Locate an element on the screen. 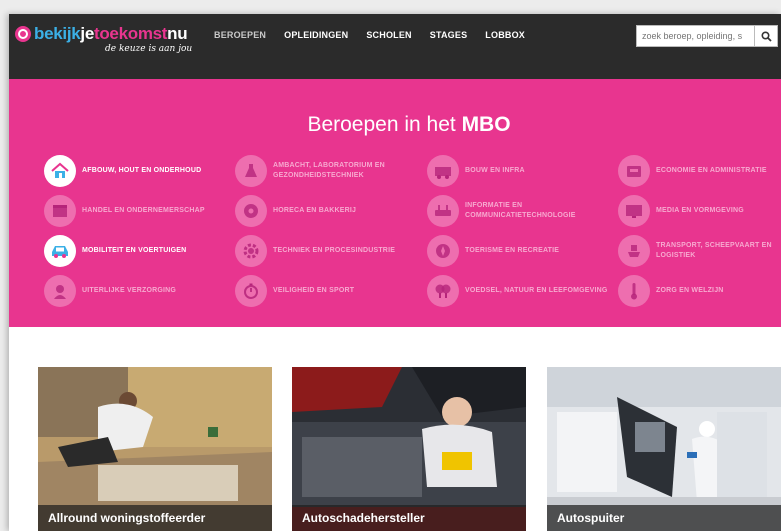  category-label: Informatie en communicatietechnologie is located at coordinates (520, 210).